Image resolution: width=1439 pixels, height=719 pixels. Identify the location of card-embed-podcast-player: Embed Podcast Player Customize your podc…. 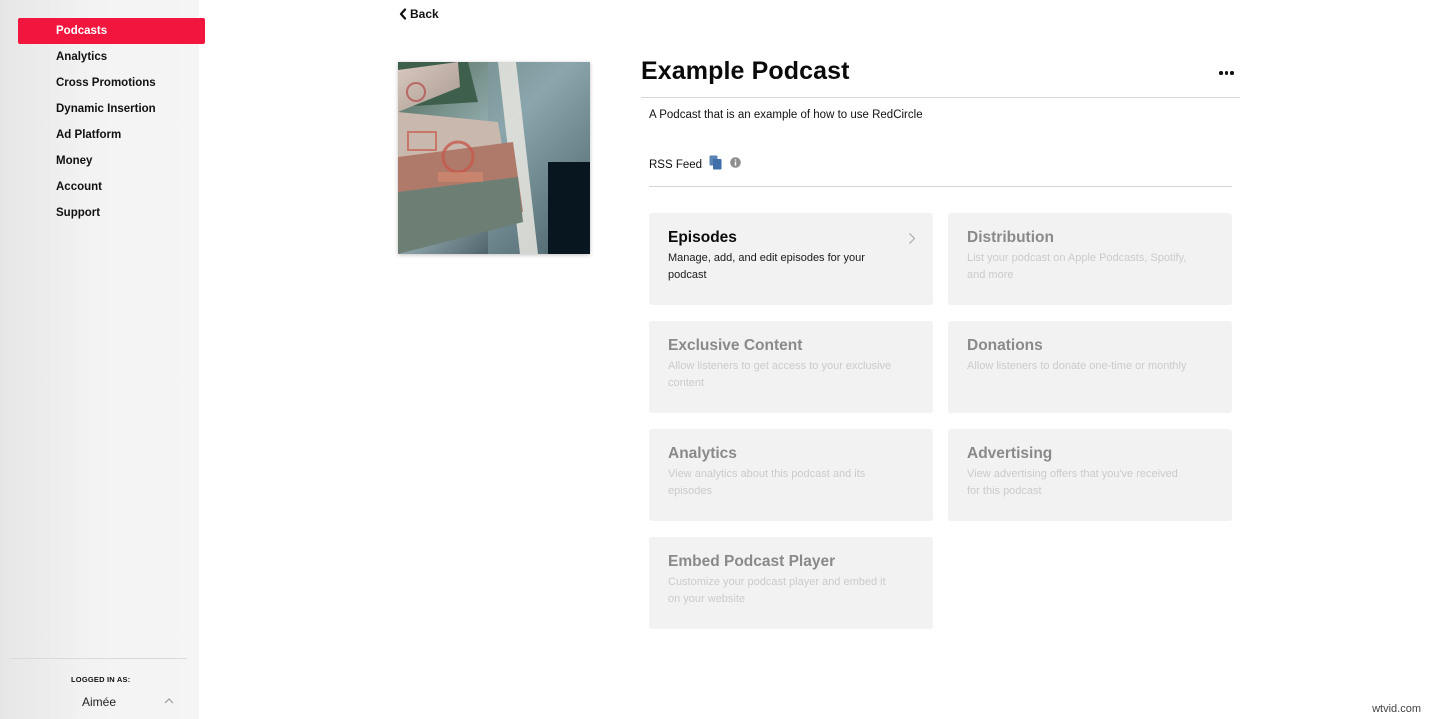
(791, 583).